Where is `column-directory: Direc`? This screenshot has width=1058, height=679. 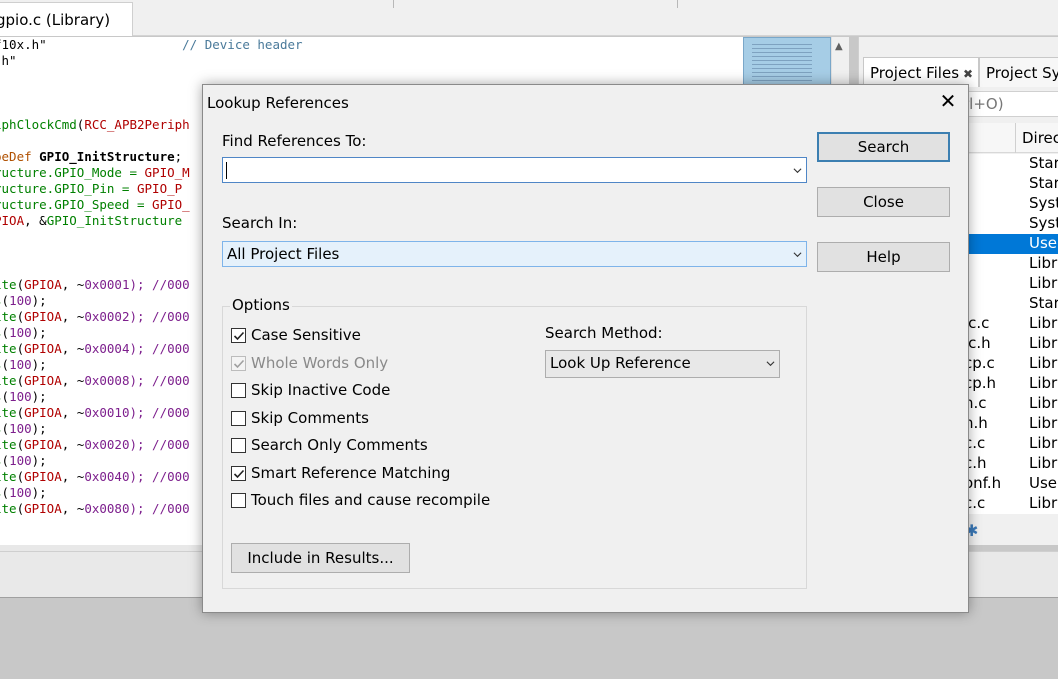 column-directory: Direc is located at coordinates (1040, 138).